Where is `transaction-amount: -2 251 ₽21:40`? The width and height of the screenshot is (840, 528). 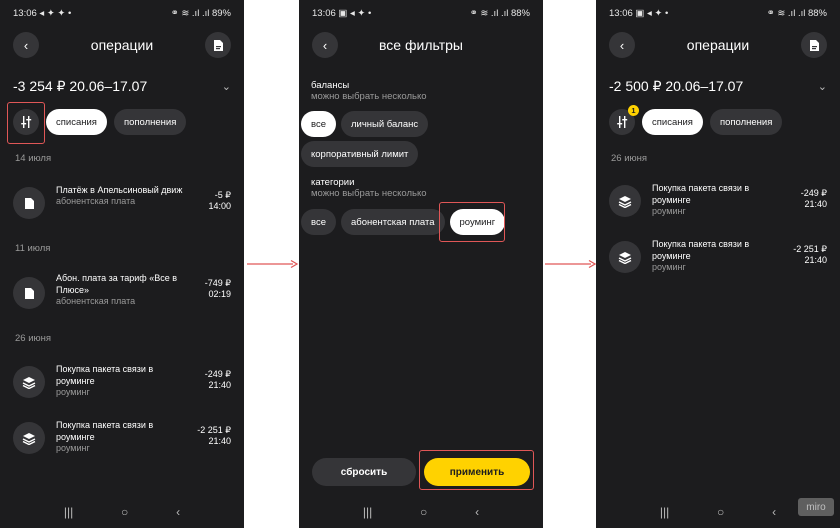 transaction-amount: -2 251 ₽21:40 is located at coordinates (214, 435).